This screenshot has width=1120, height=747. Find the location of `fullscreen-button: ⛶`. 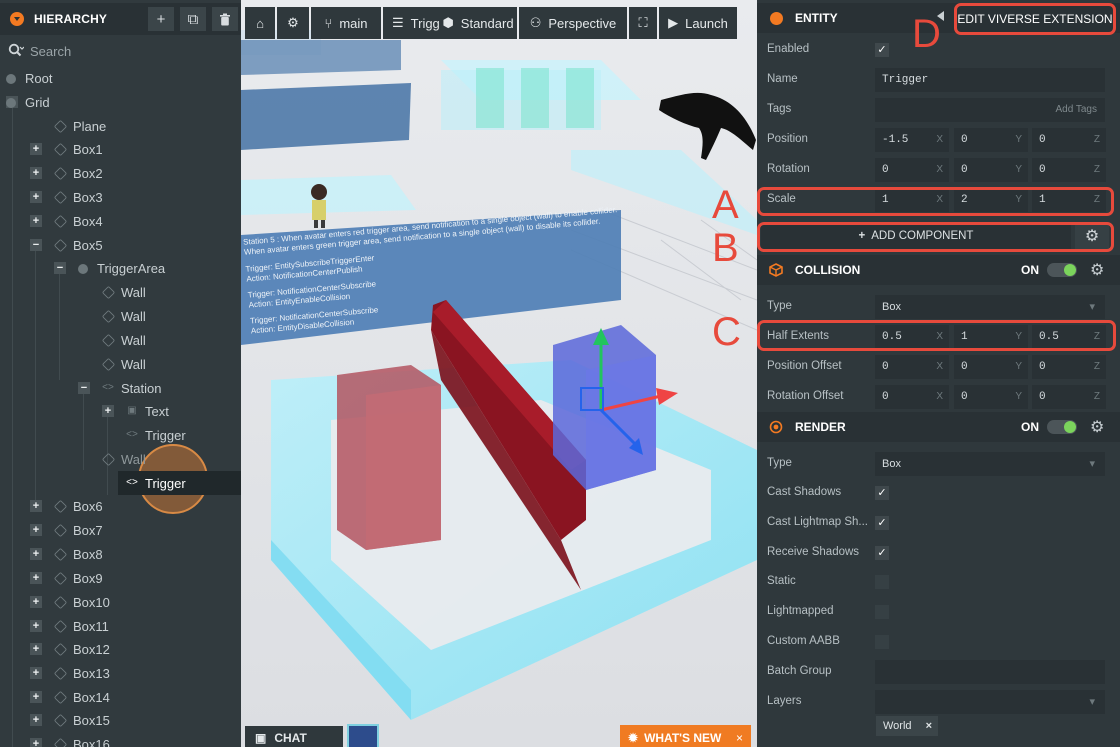

fullscreen-button: ⛶ is located at coordinates (643, 23).